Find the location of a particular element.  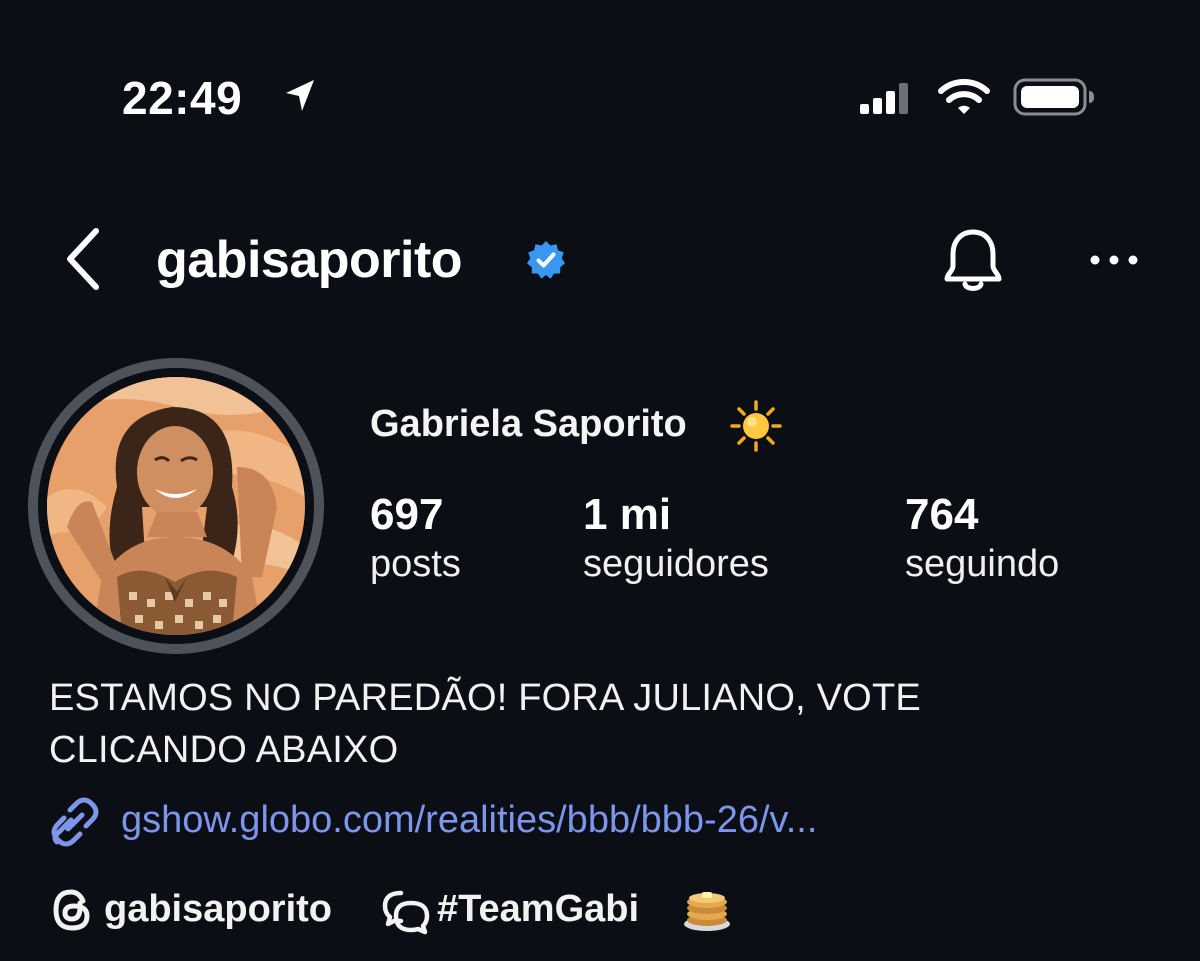

location-arrow-icon is located at coordinates (300, 95).